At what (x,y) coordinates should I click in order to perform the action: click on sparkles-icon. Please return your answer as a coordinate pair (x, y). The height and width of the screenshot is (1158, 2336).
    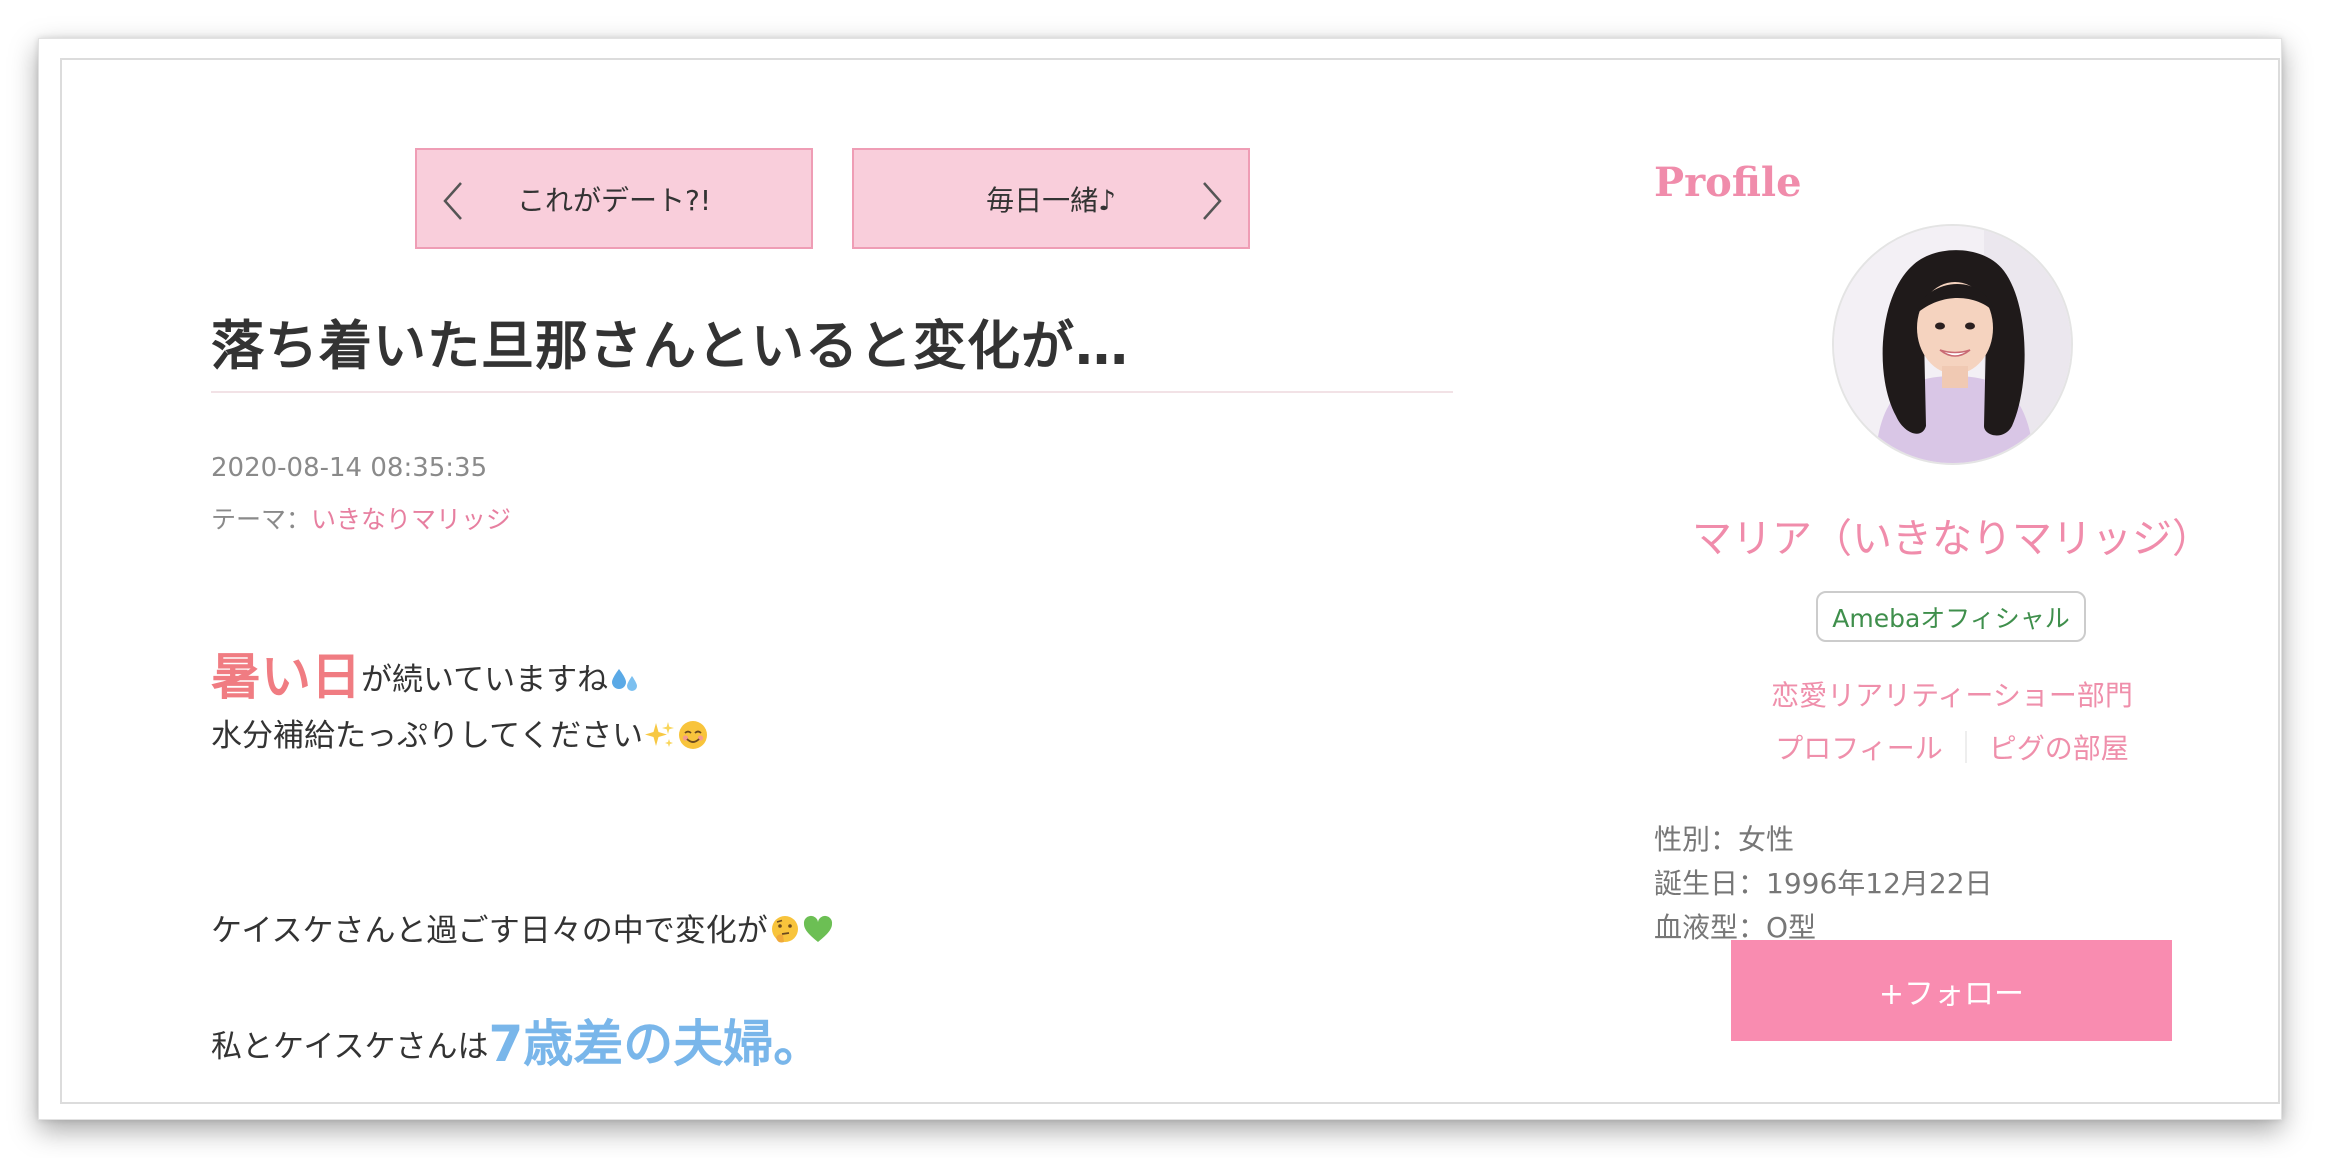
    Looking at the image, I should click on (660, 735).